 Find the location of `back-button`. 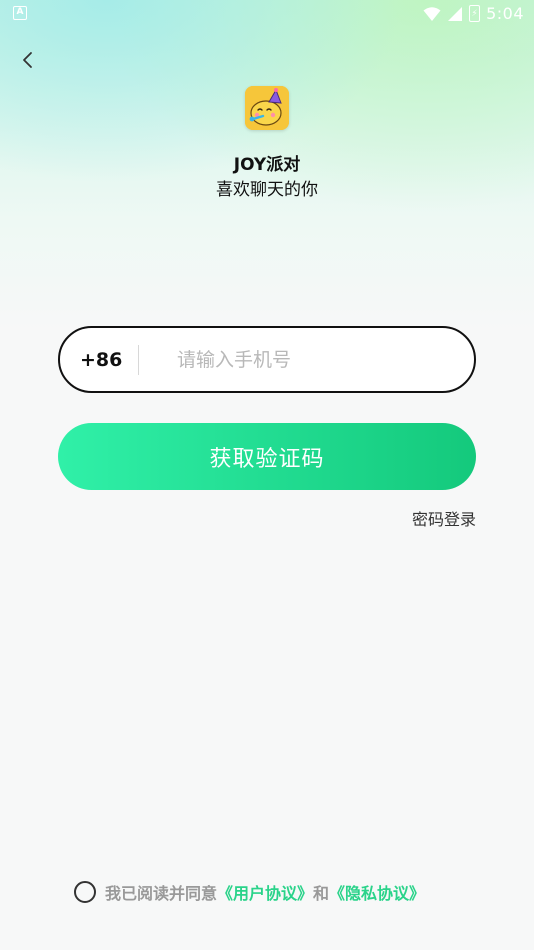

back-button is located at coordinates (28, 60).